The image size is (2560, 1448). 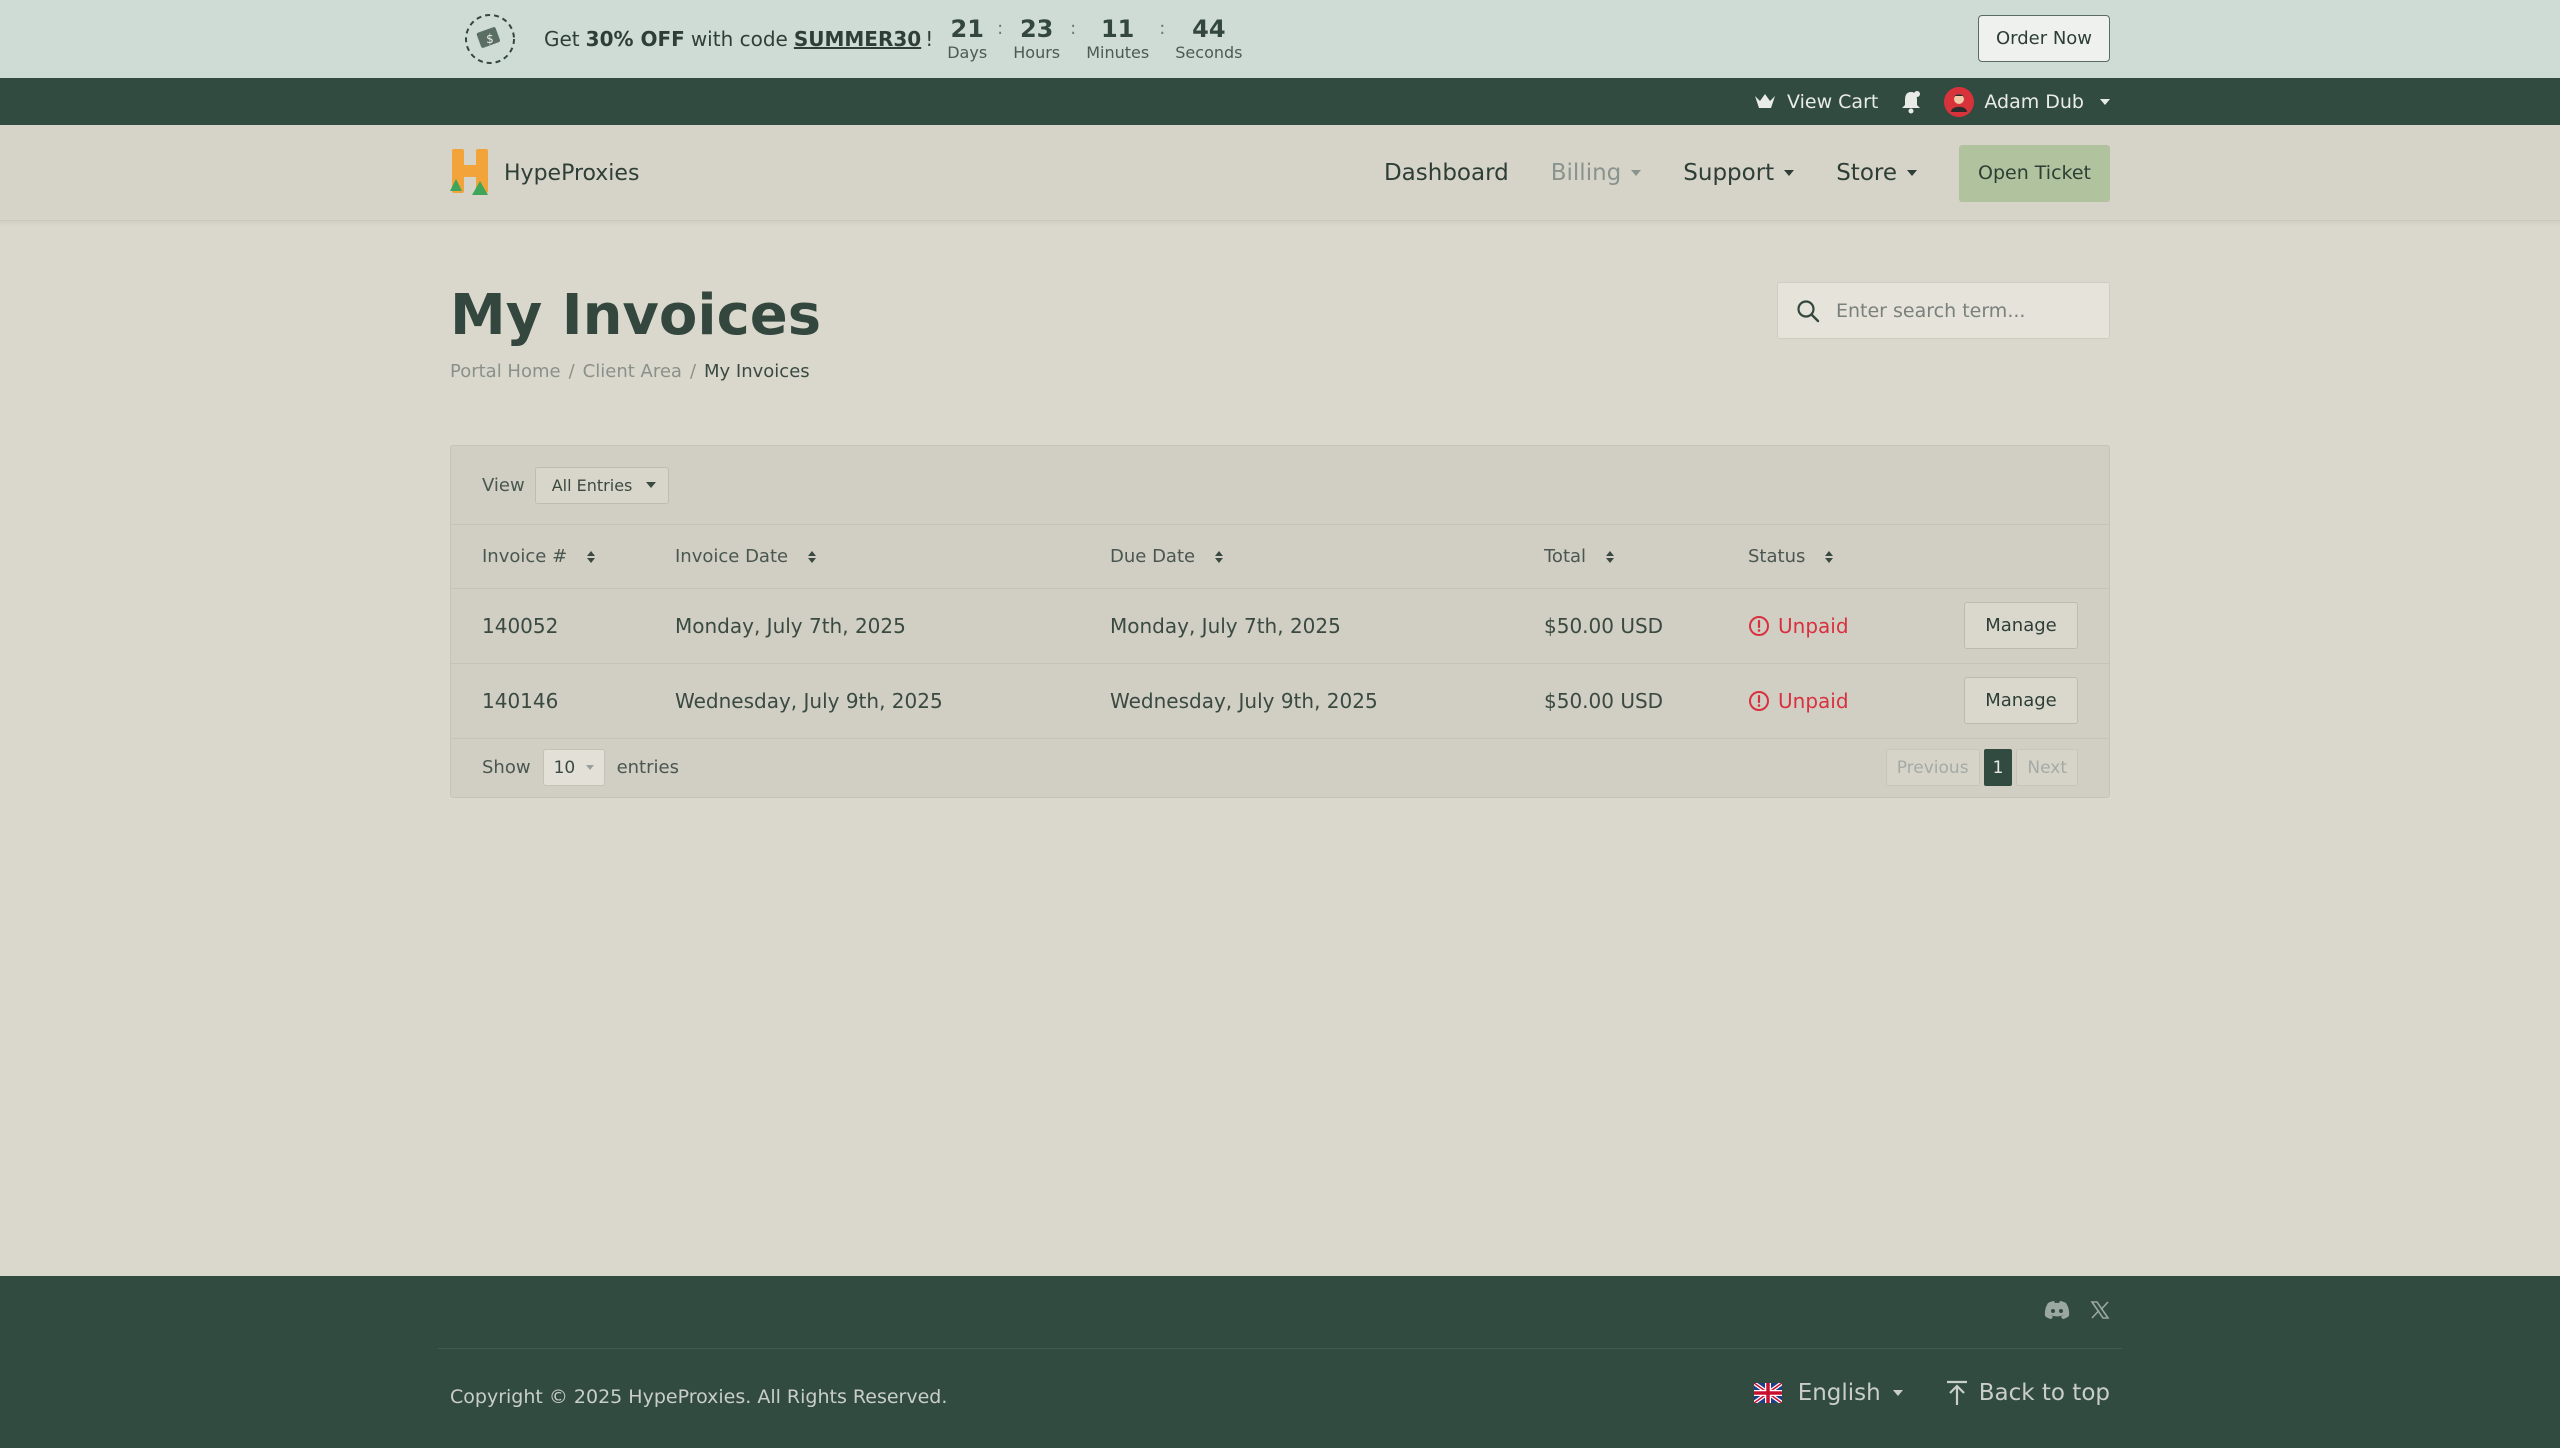 What do you see at coordinates (892, 701) in the screenshot?
I see `invoice-date: Wednesday, July 9th, 2025` at bounding box center [892, 701].